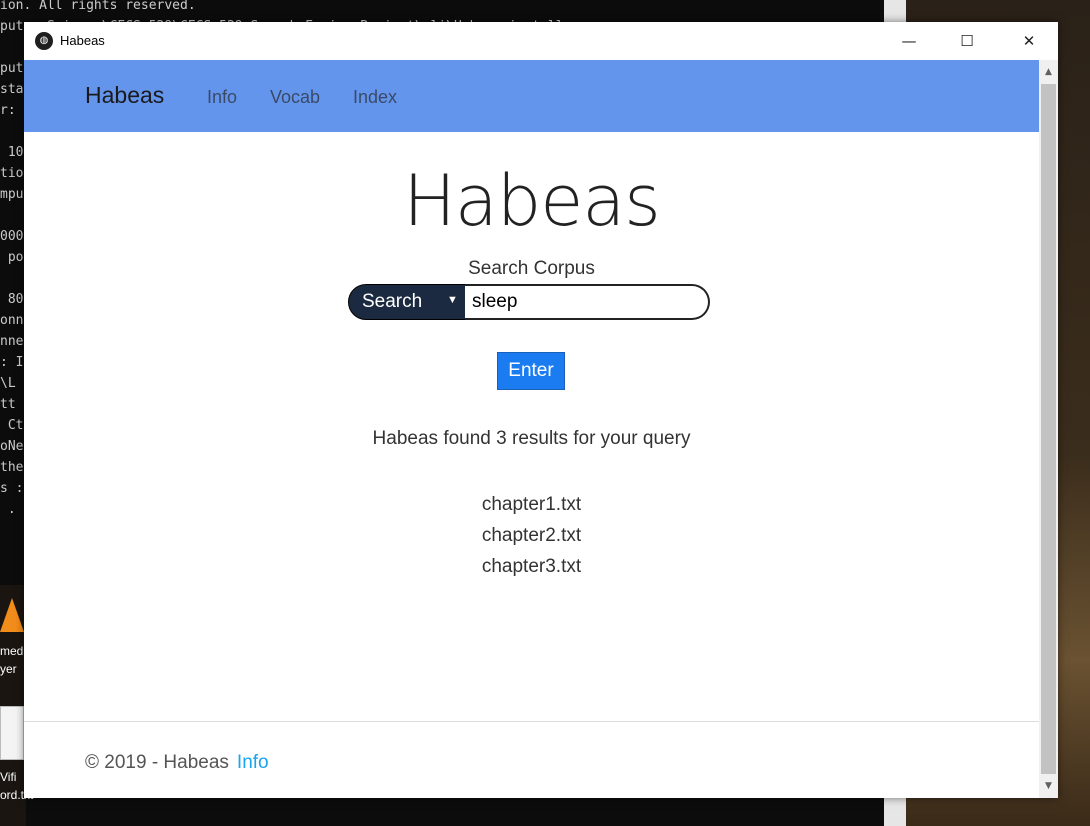 This screenshot has height=826, width=1090. I want to click on console-line: 10, so click(12, 152).